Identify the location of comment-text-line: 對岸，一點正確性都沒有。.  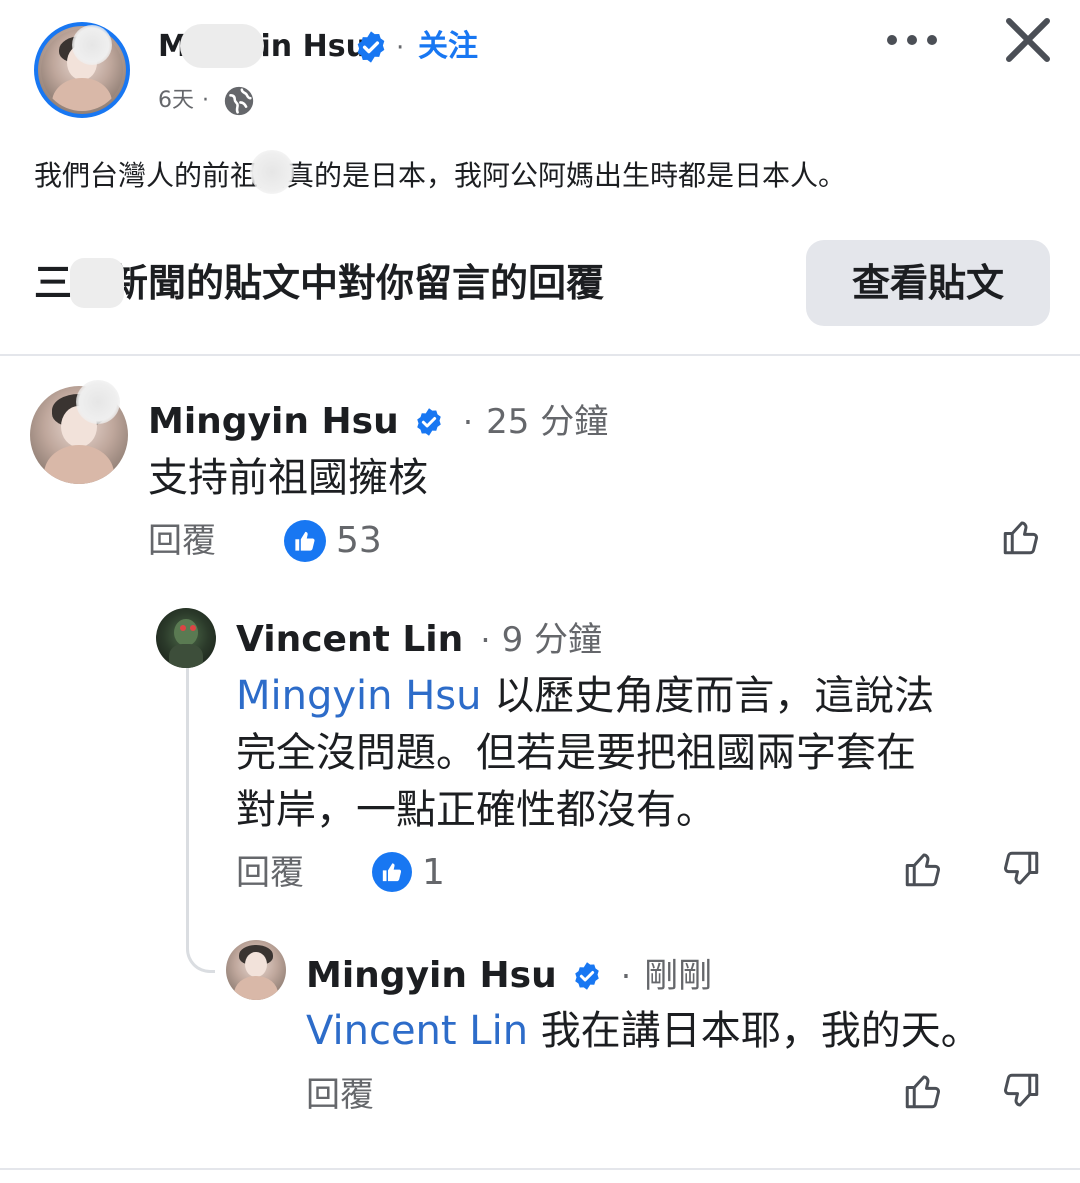
(476, 810).